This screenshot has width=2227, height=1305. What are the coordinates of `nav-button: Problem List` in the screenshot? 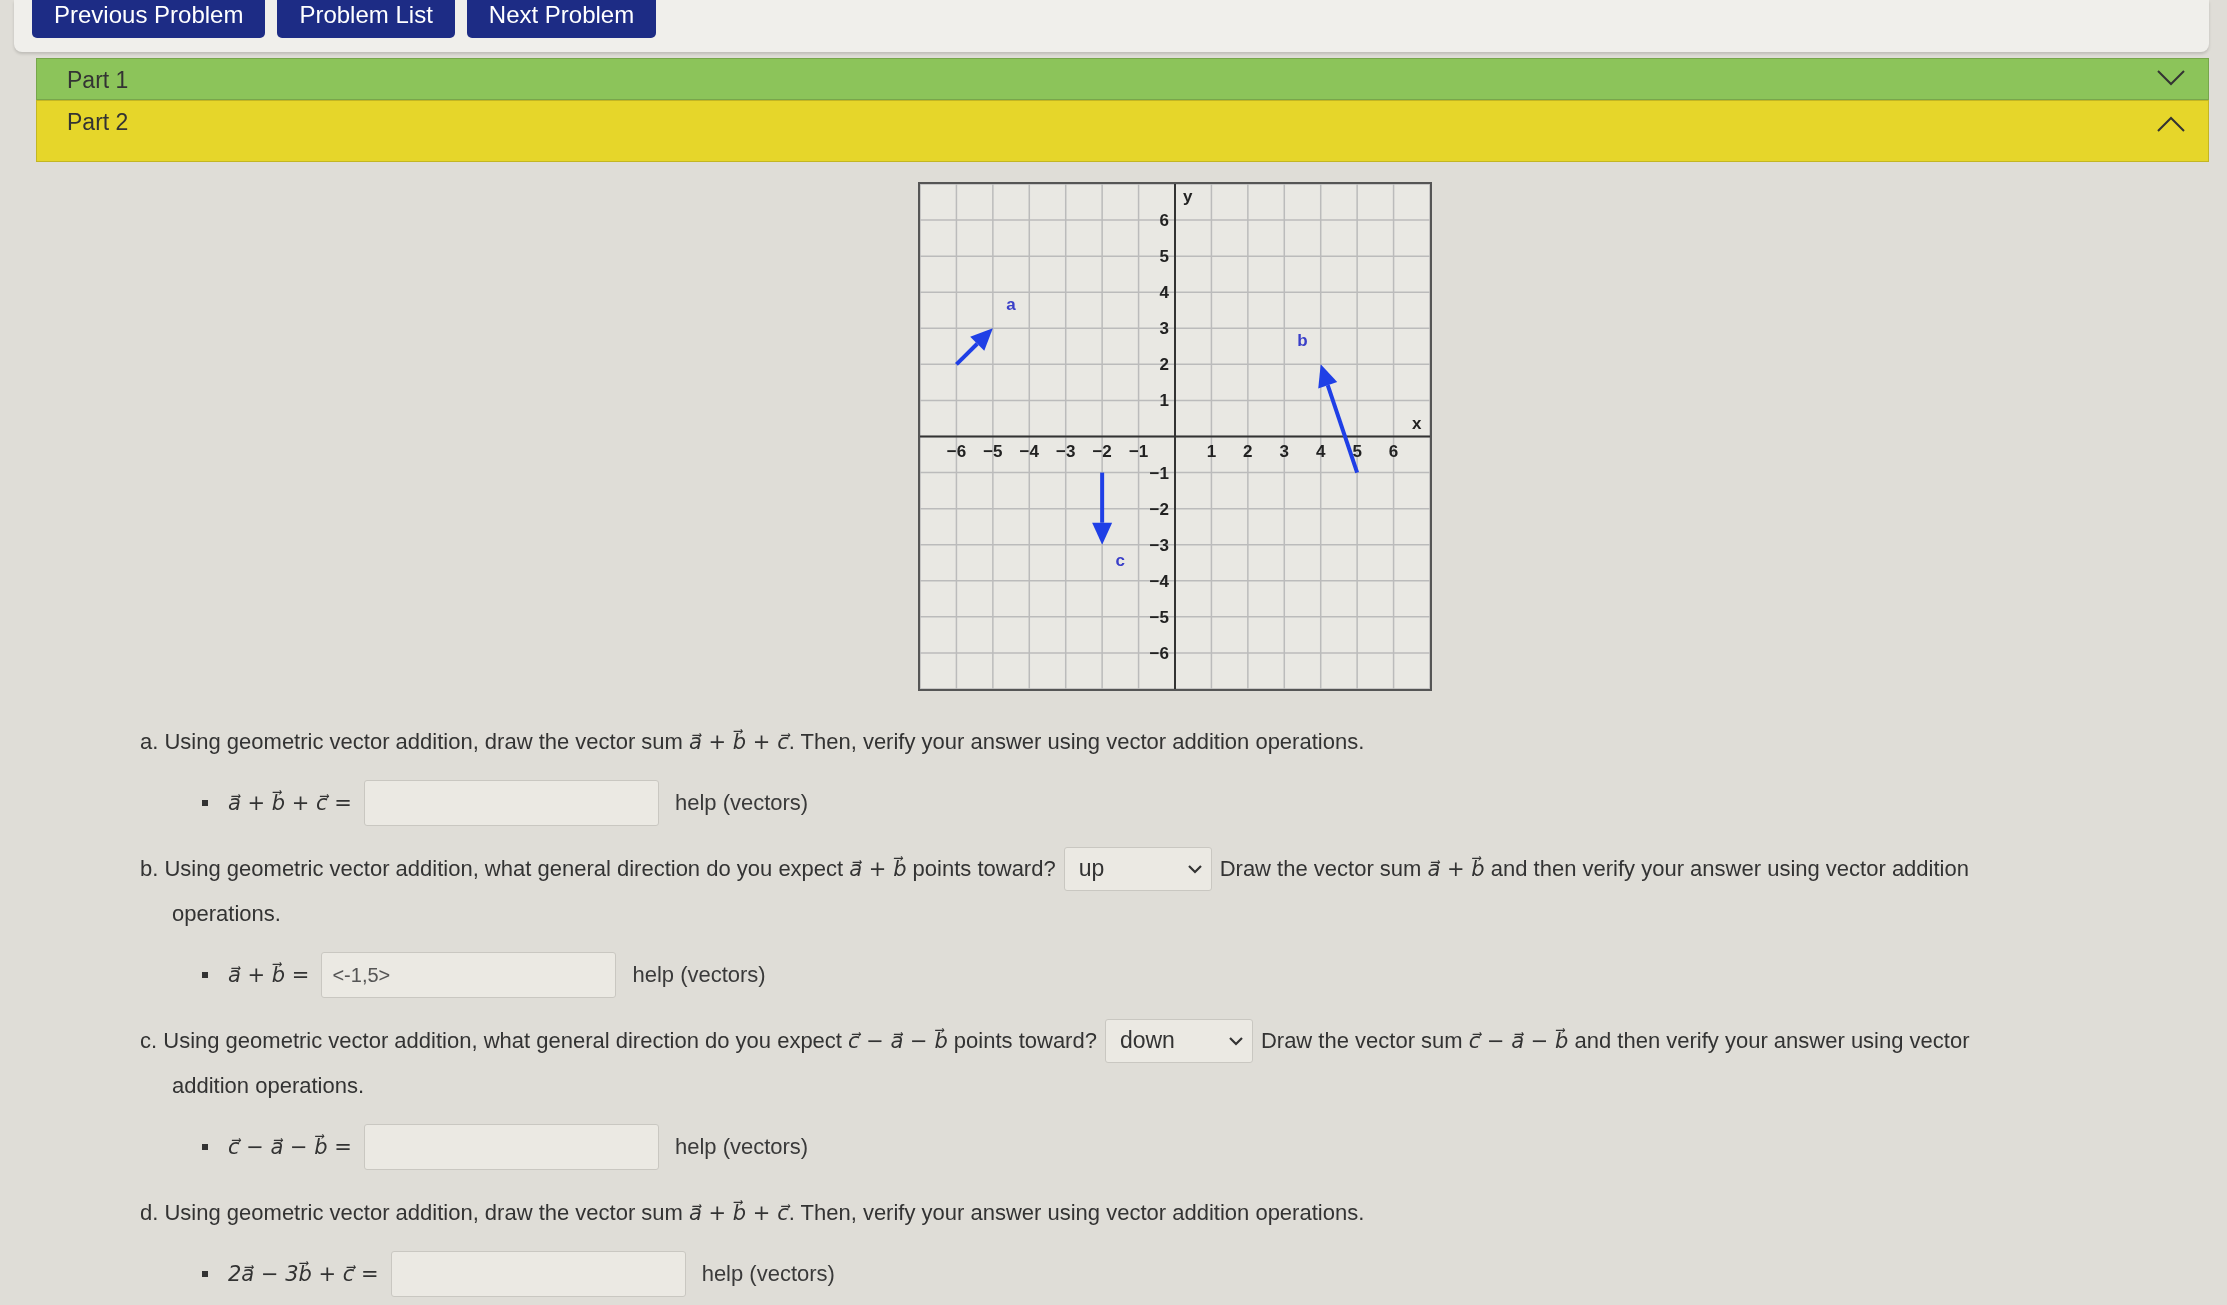 It's located at (366, 19).